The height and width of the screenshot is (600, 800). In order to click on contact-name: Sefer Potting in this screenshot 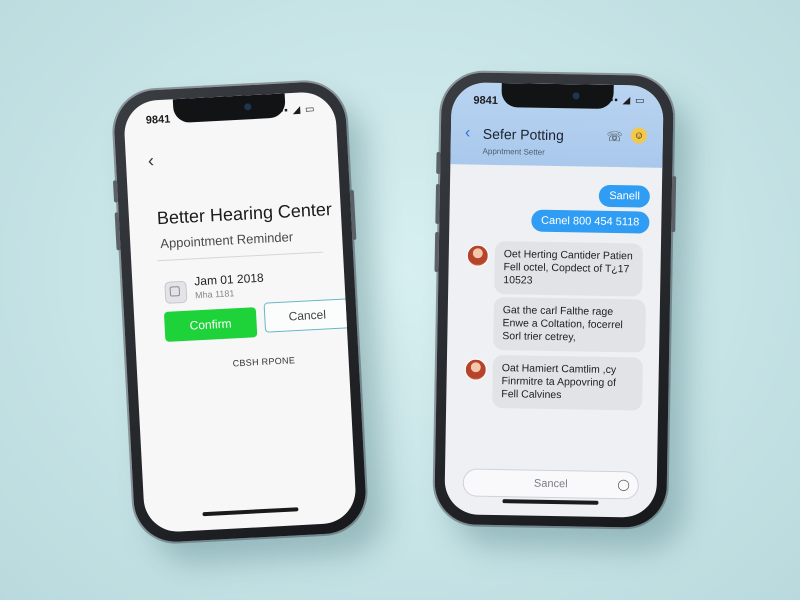, I will do `click(523, 134)`.